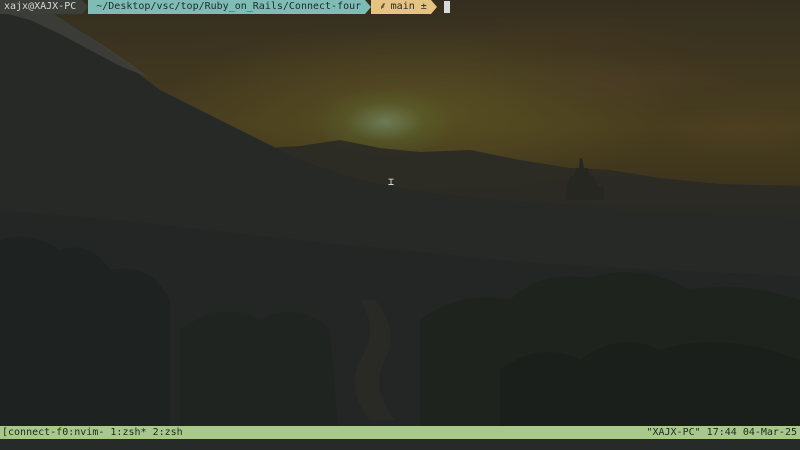 Image resolution: width=800 pixels, height=450 pixels. Describe the element at coordinates (41, 7) in the screenshot. I see `prompt-user-host: xajx@XAJX-PC` at that location.